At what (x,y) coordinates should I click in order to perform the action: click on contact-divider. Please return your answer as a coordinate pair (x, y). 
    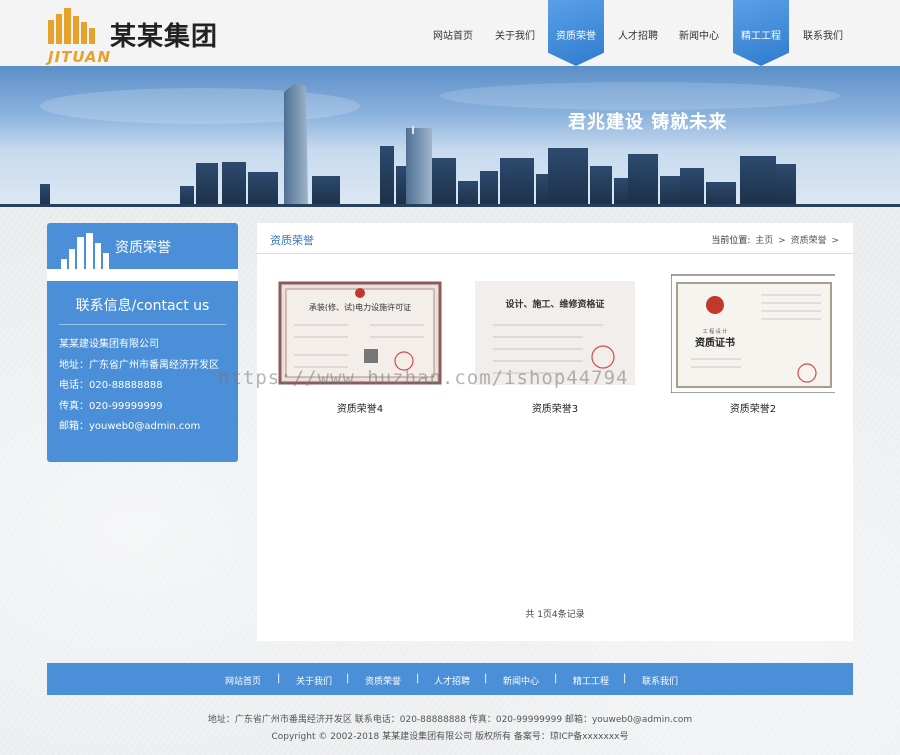
    Looking at the image, I should click on (142, 324).